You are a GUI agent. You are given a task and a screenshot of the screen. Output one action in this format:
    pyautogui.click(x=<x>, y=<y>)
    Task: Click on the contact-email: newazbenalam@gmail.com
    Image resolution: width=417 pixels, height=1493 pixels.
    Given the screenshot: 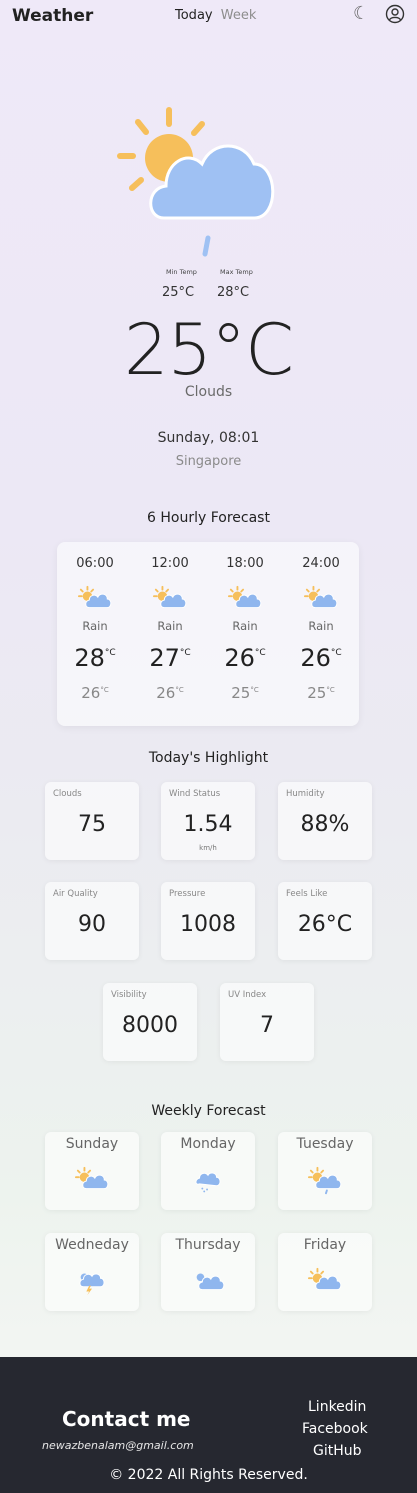 What is the action you would take?
    pyautogui.click(x=118, y=1445)
    